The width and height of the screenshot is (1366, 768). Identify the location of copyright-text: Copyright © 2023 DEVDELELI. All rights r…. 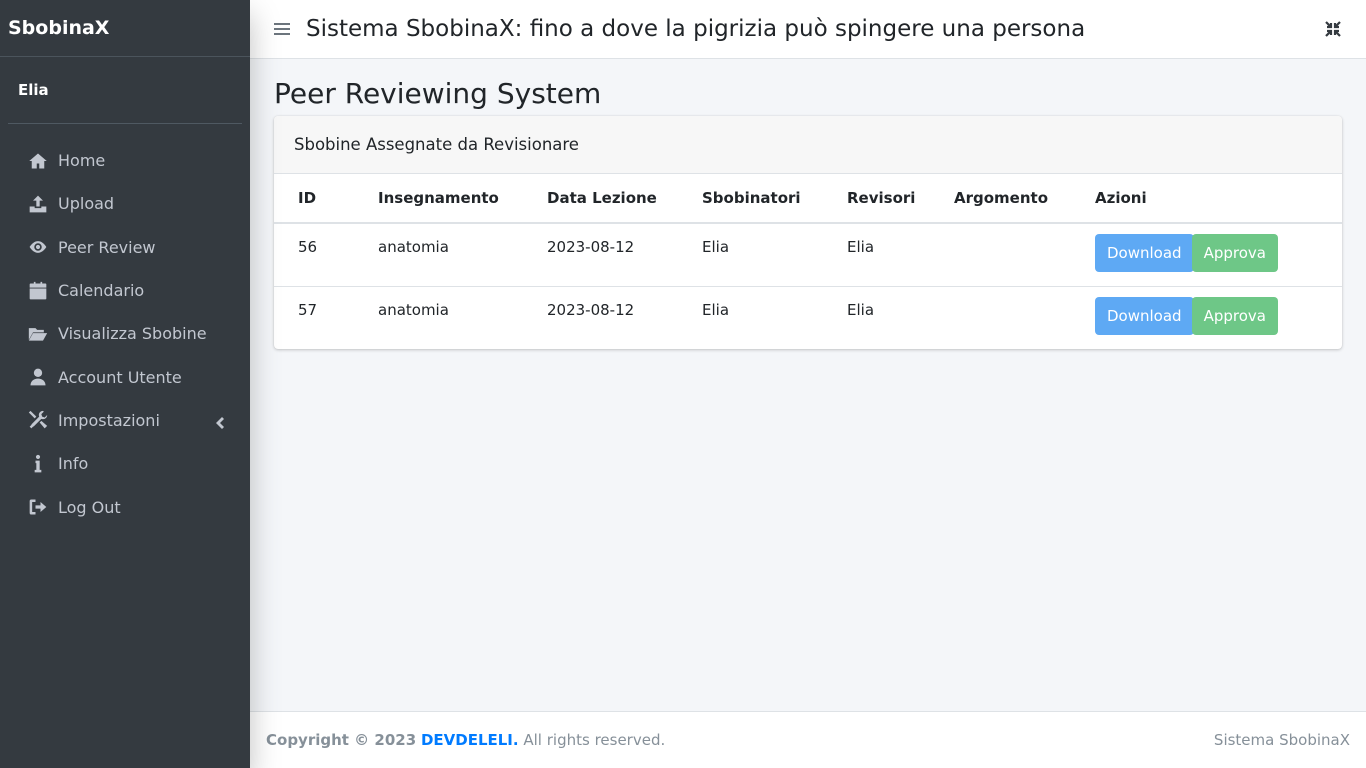
(465, 740).